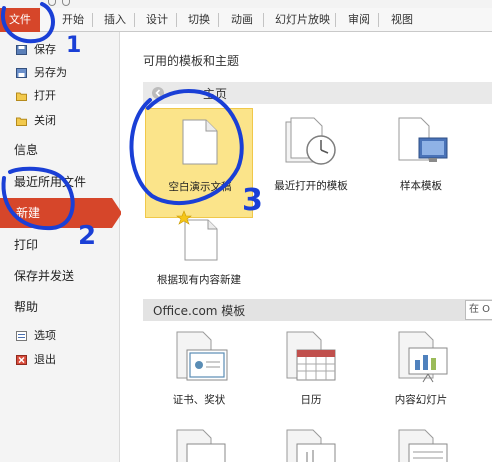  What do you see at coordinates (21, 50) in the screenshot?
I see `save-icon` at bounding box center [21, 50].